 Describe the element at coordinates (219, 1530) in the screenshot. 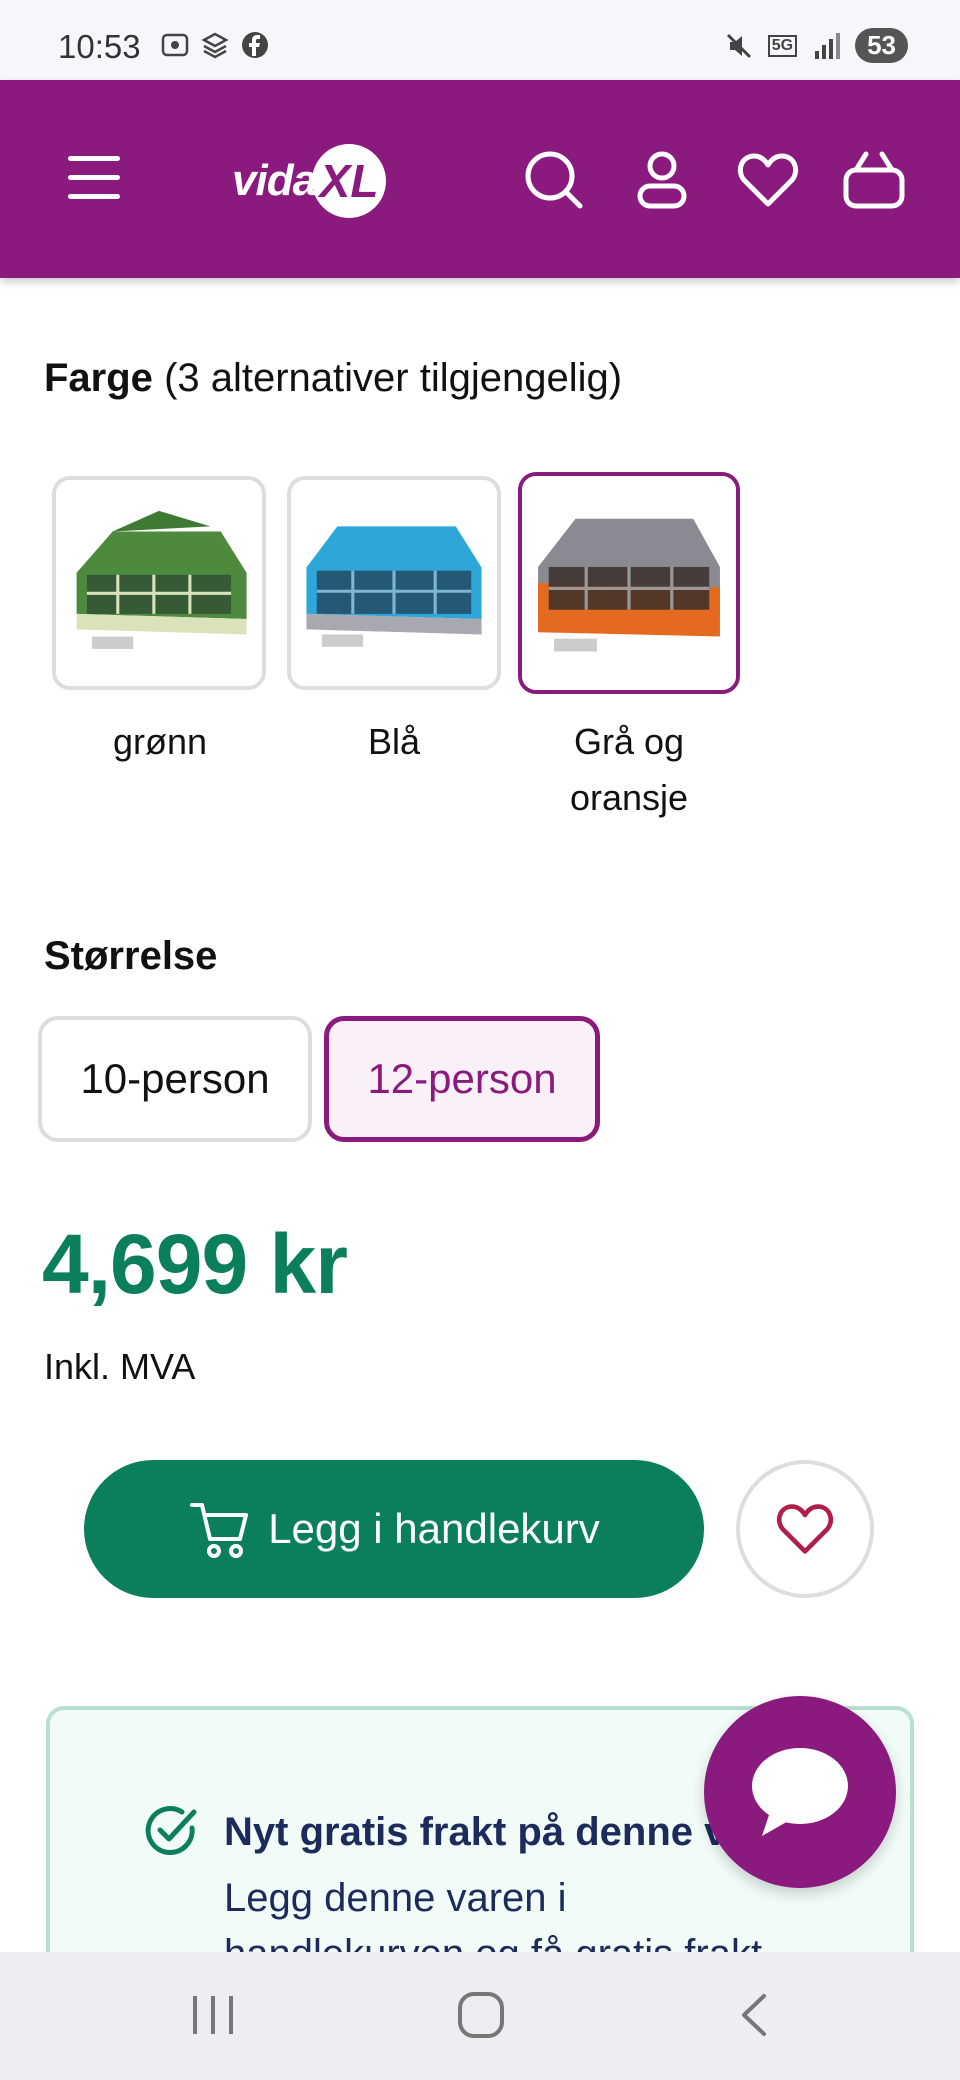

I see `cart-icon` at that location.